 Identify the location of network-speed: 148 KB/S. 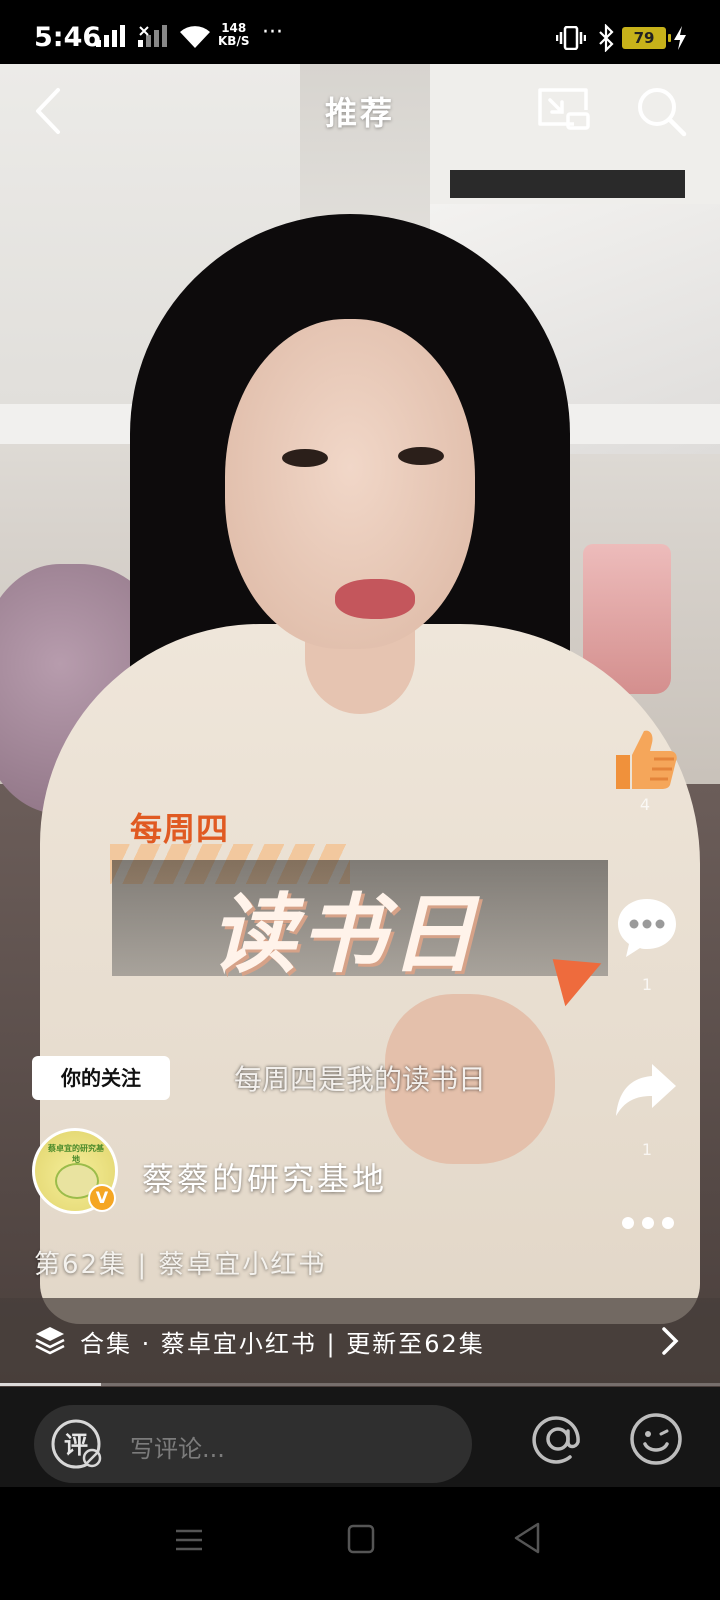
(233, 35).